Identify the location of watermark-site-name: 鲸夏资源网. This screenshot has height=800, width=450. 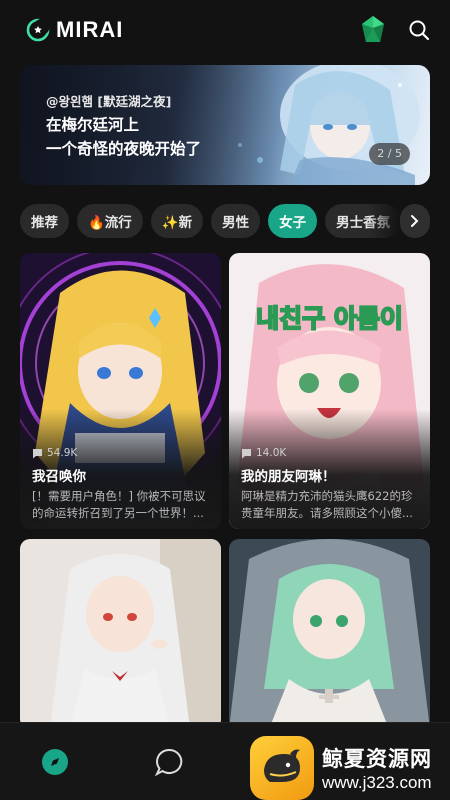
(377, 759).